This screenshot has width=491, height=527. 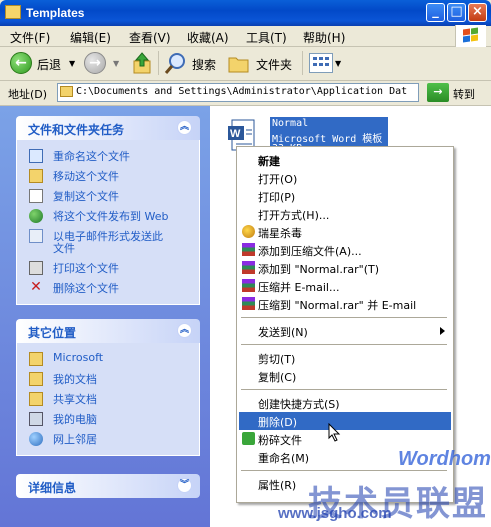 What do you see at coordinates (338, 63) in the screenshot?
I see `views-dropdown-icon: ▼` at bounding box center [338, 63].